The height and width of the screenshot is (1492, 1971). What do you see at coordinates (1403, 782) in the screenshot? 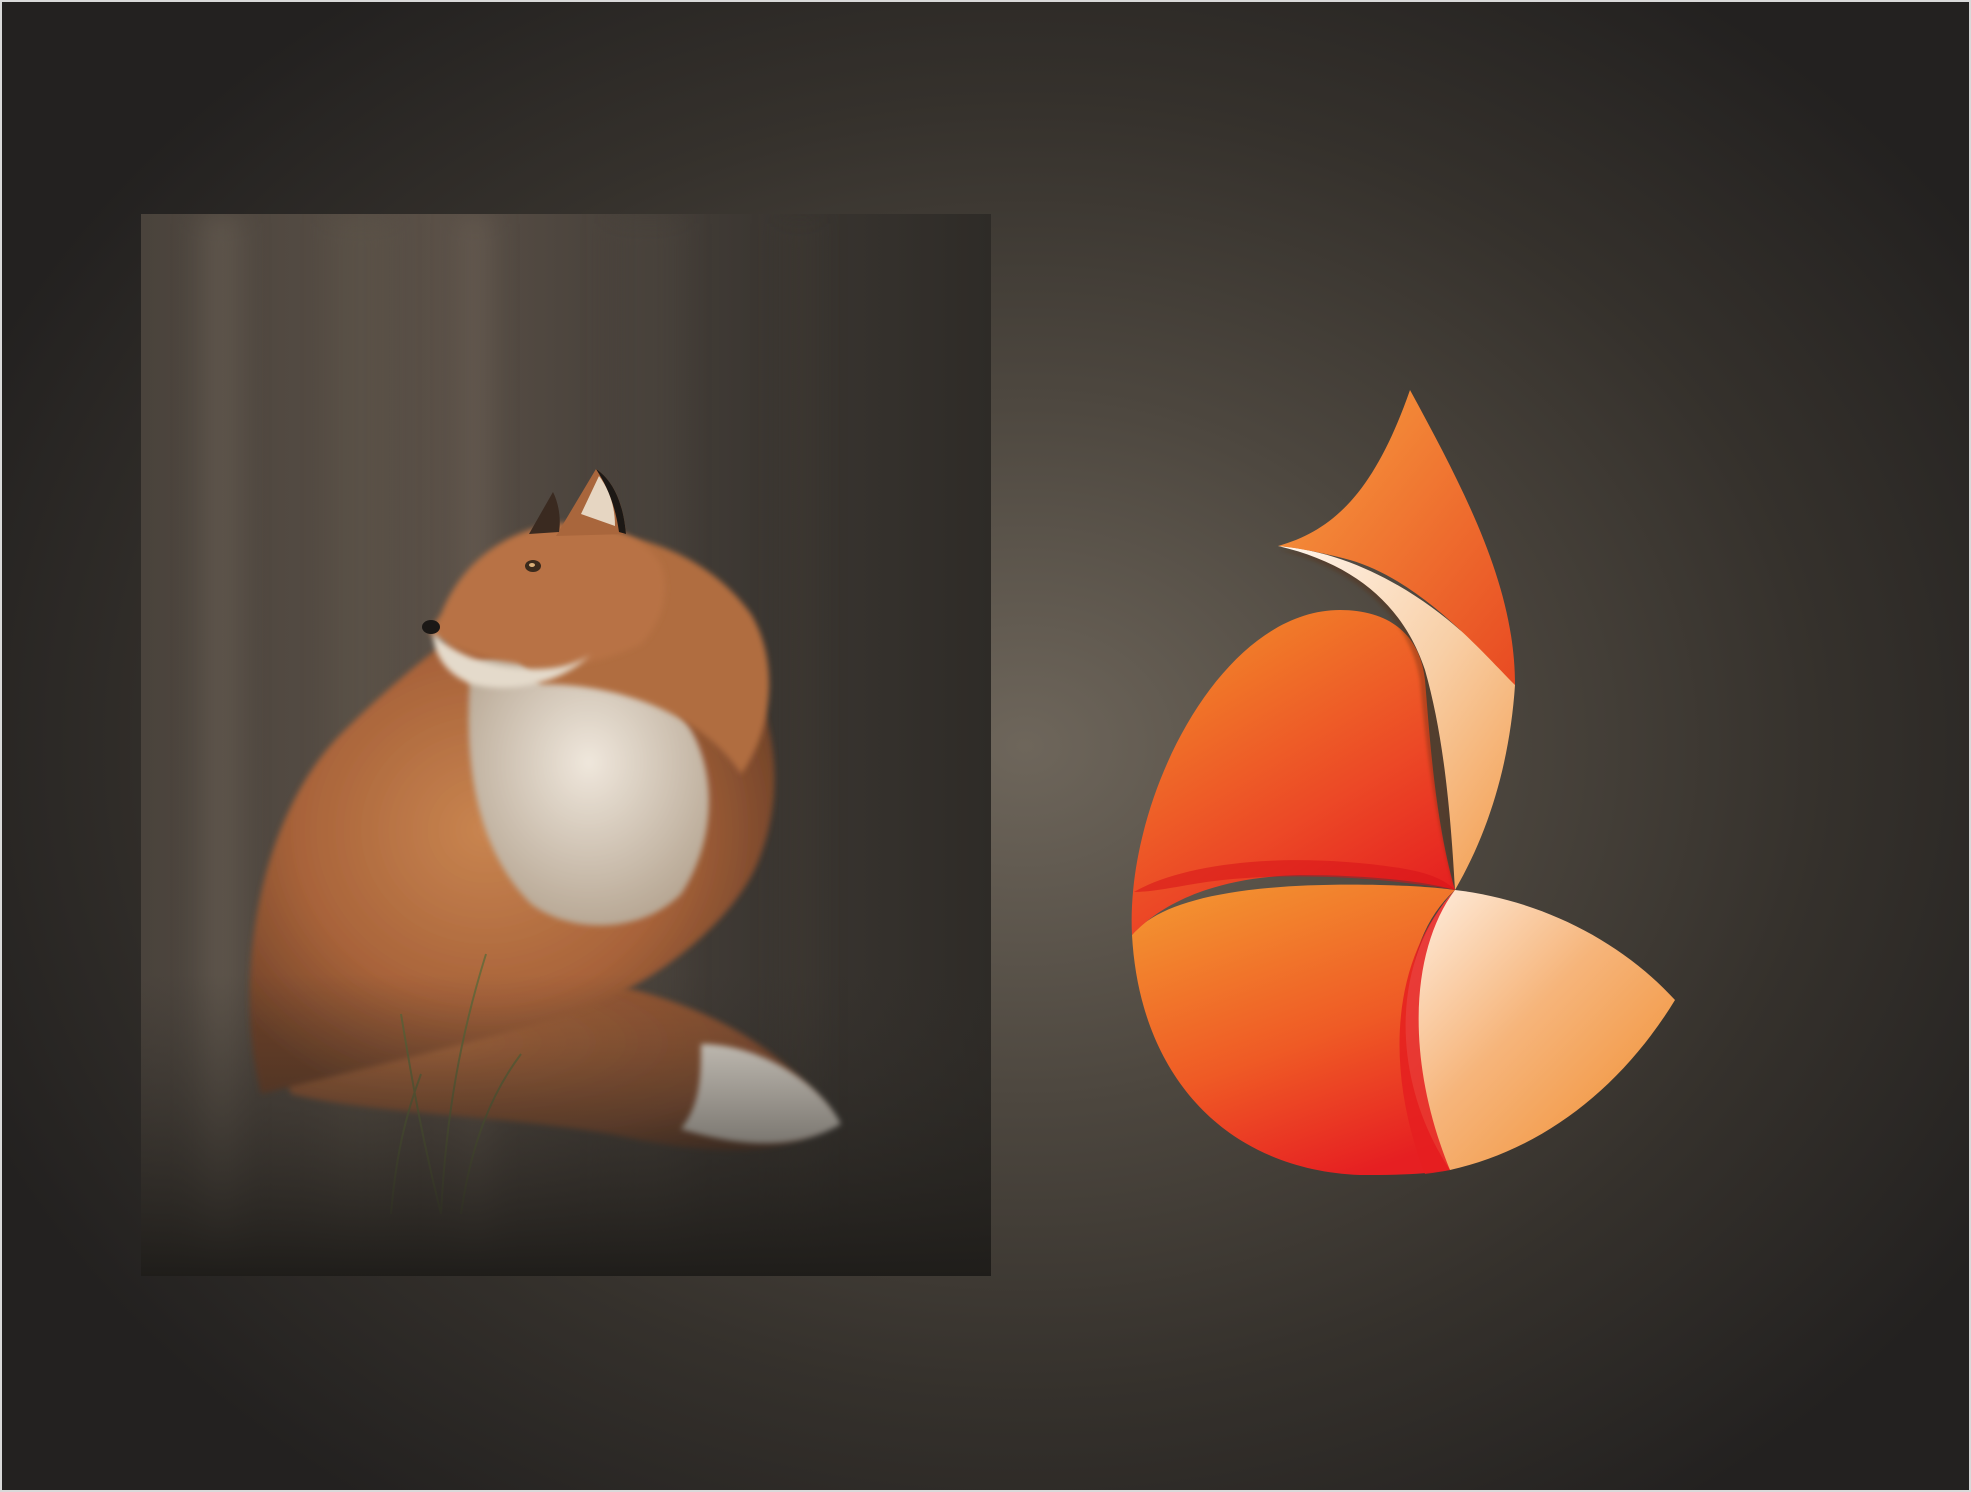
I see `fox-logo-mark` at bounding box center [1403, 782].